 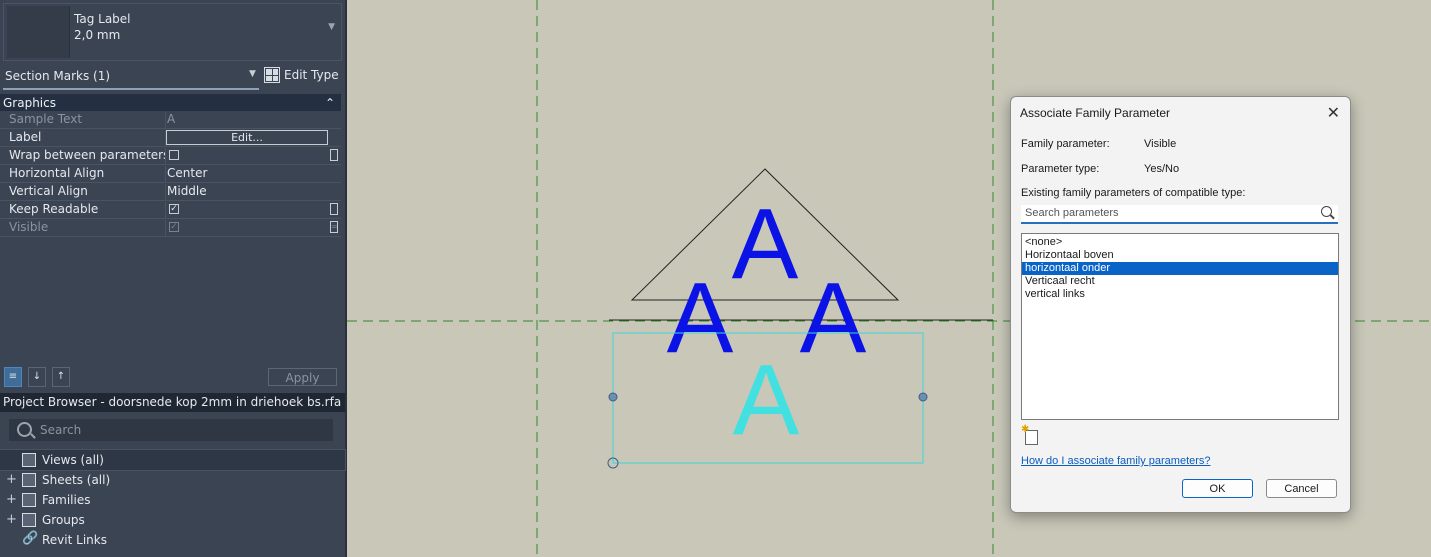 I want to click on family-parameter-label: Family parameter:, so click(x=1065, y=144).